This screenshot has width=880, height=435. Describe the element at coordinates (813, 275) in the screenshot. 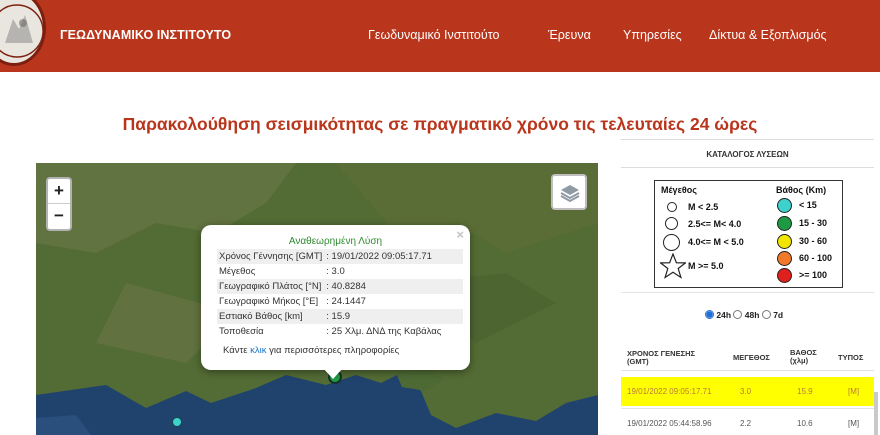

I see `legend-depth: >= 100` at that location.